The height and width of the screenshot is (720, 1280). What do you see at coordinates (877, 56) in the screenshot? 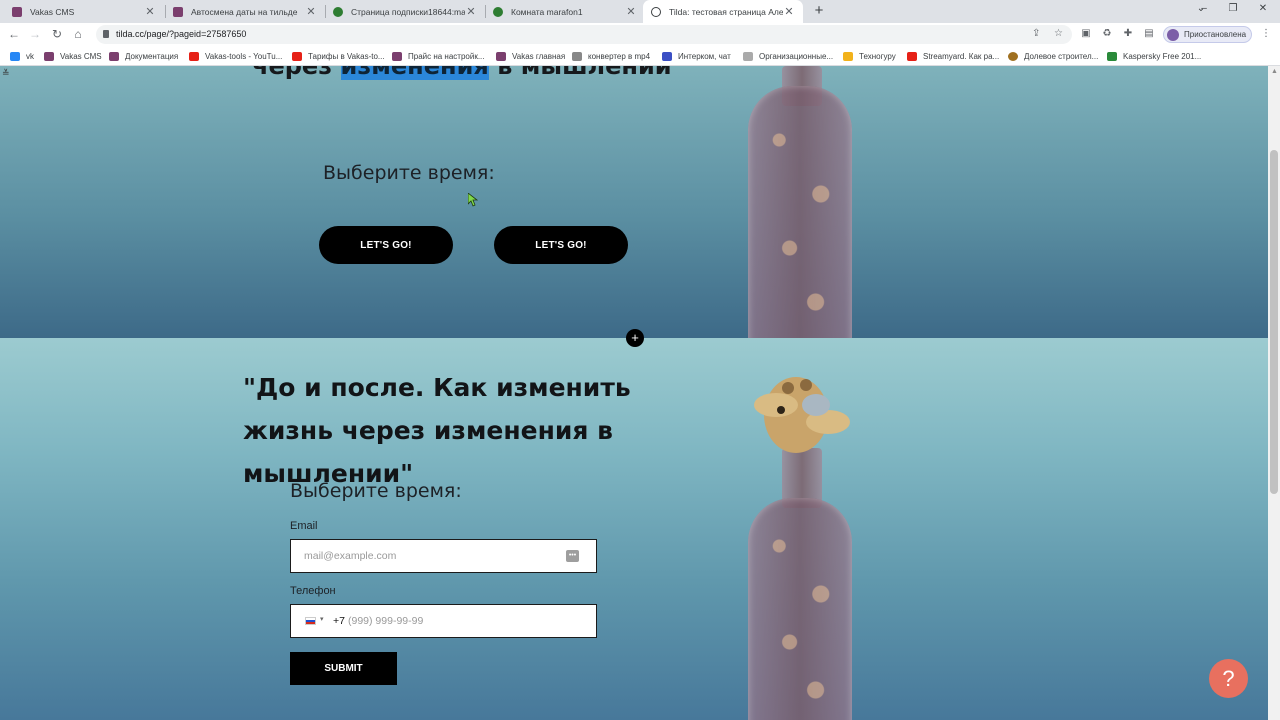
I see `bookmark-label: Техногуру` at bounding box center [877, 56].